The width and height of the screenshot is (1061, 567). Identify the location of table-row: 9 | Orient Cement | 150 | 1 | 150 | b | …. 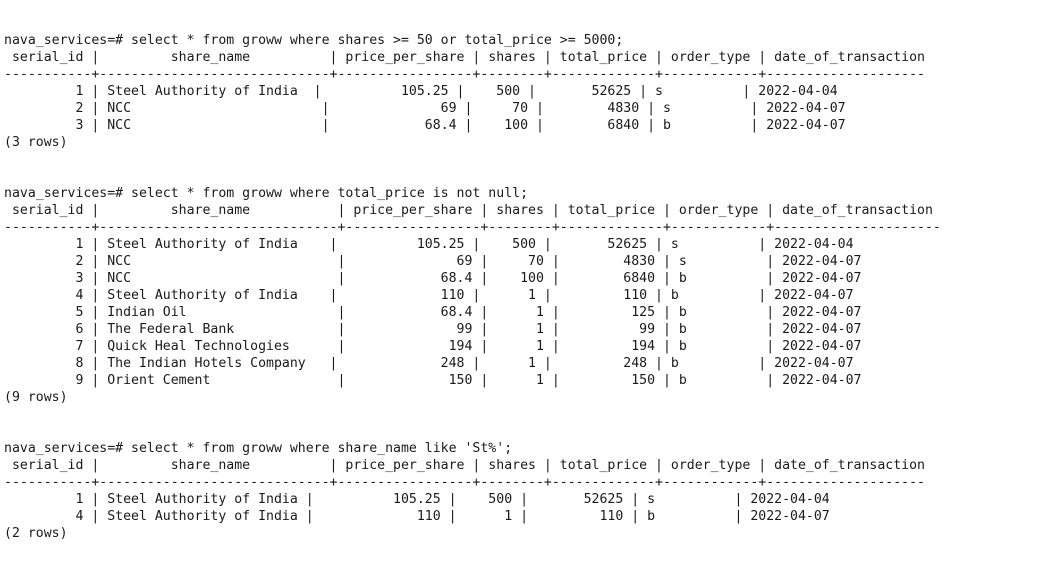
(433, 380).